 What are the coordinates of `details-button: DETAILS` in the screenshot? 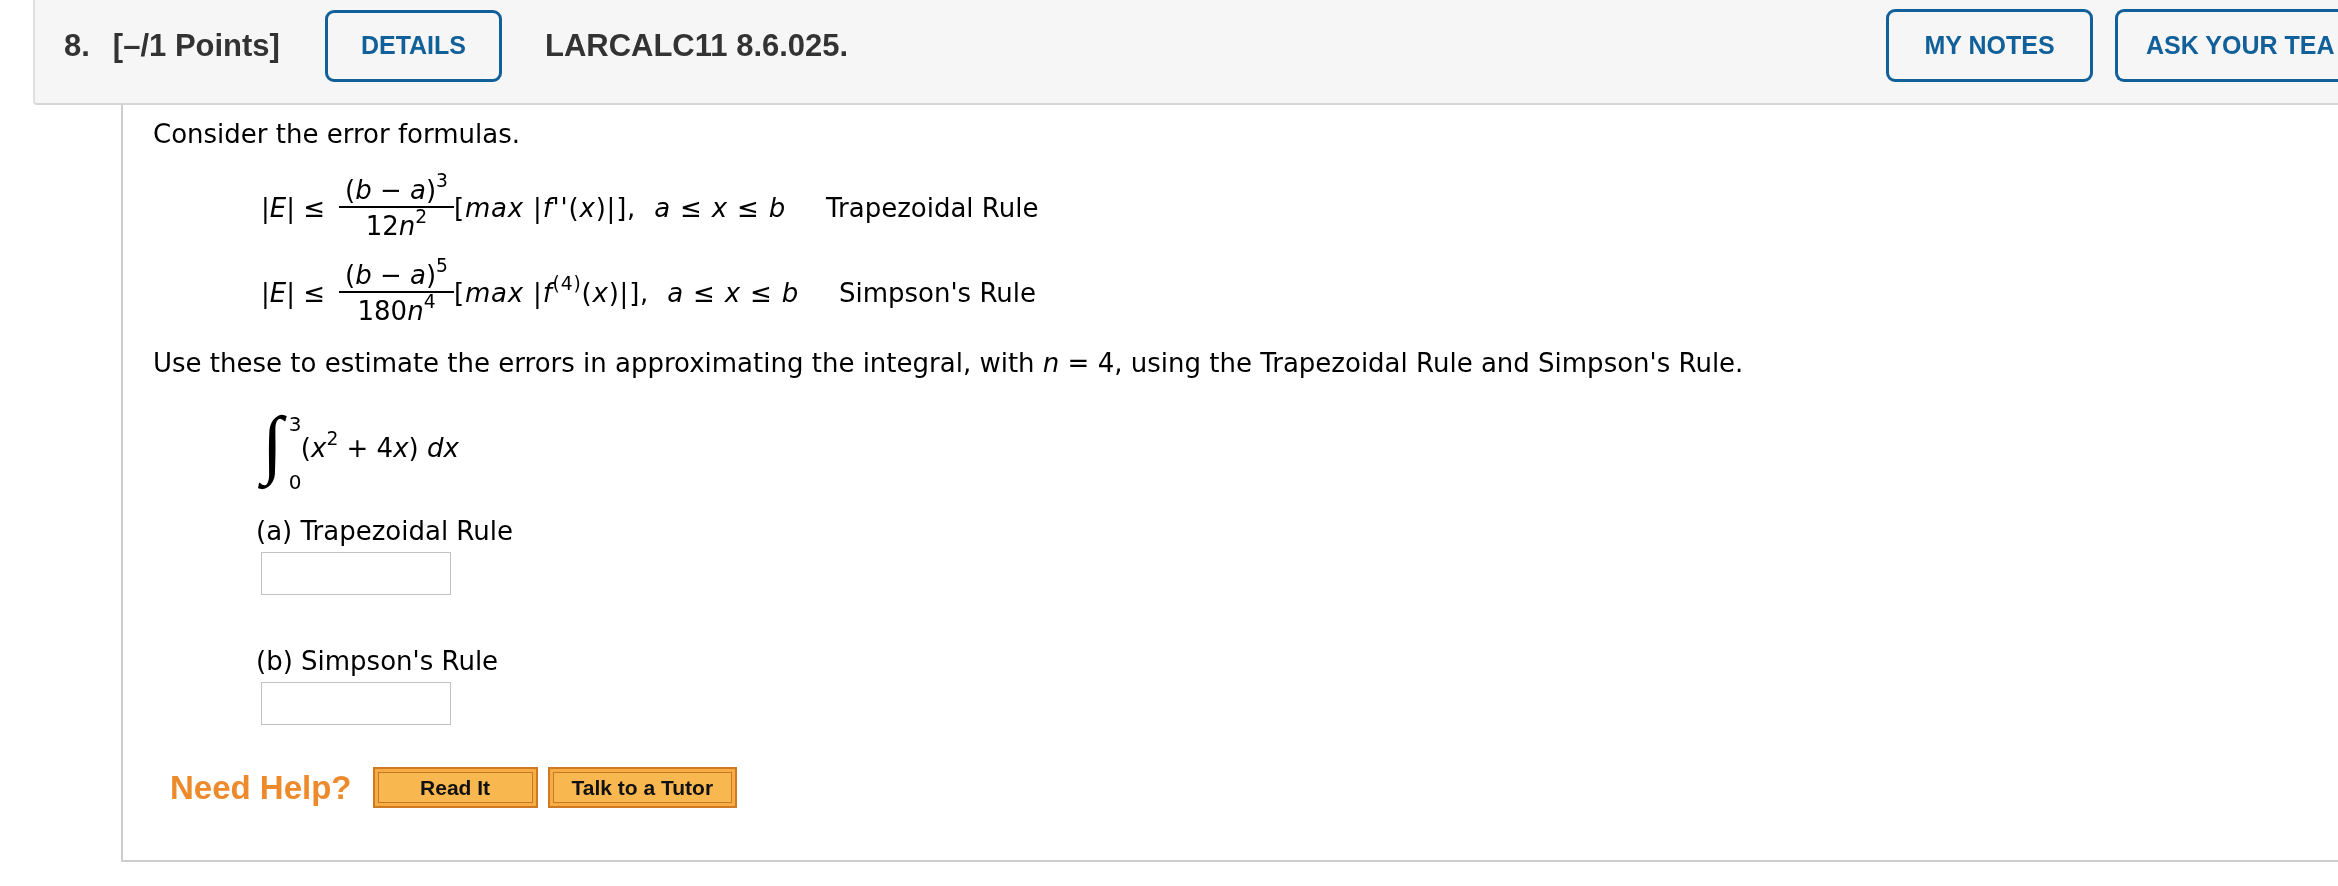 It's located at (413, 45).